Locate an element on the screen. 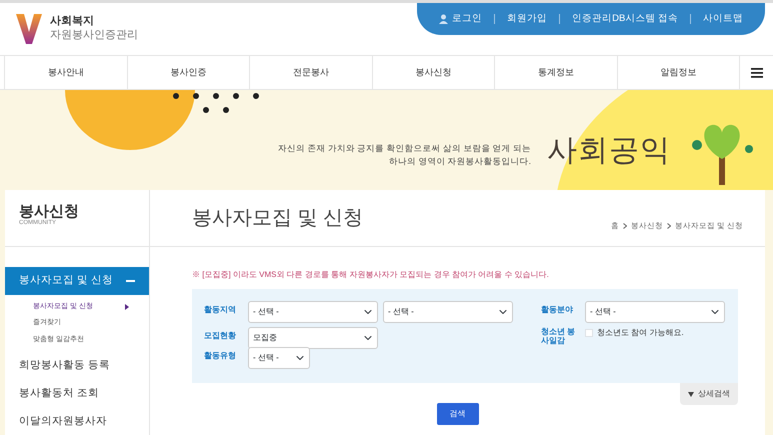  checkbox-option: 청소년도 참여 가능해요. is located at coordinates (634, 333).